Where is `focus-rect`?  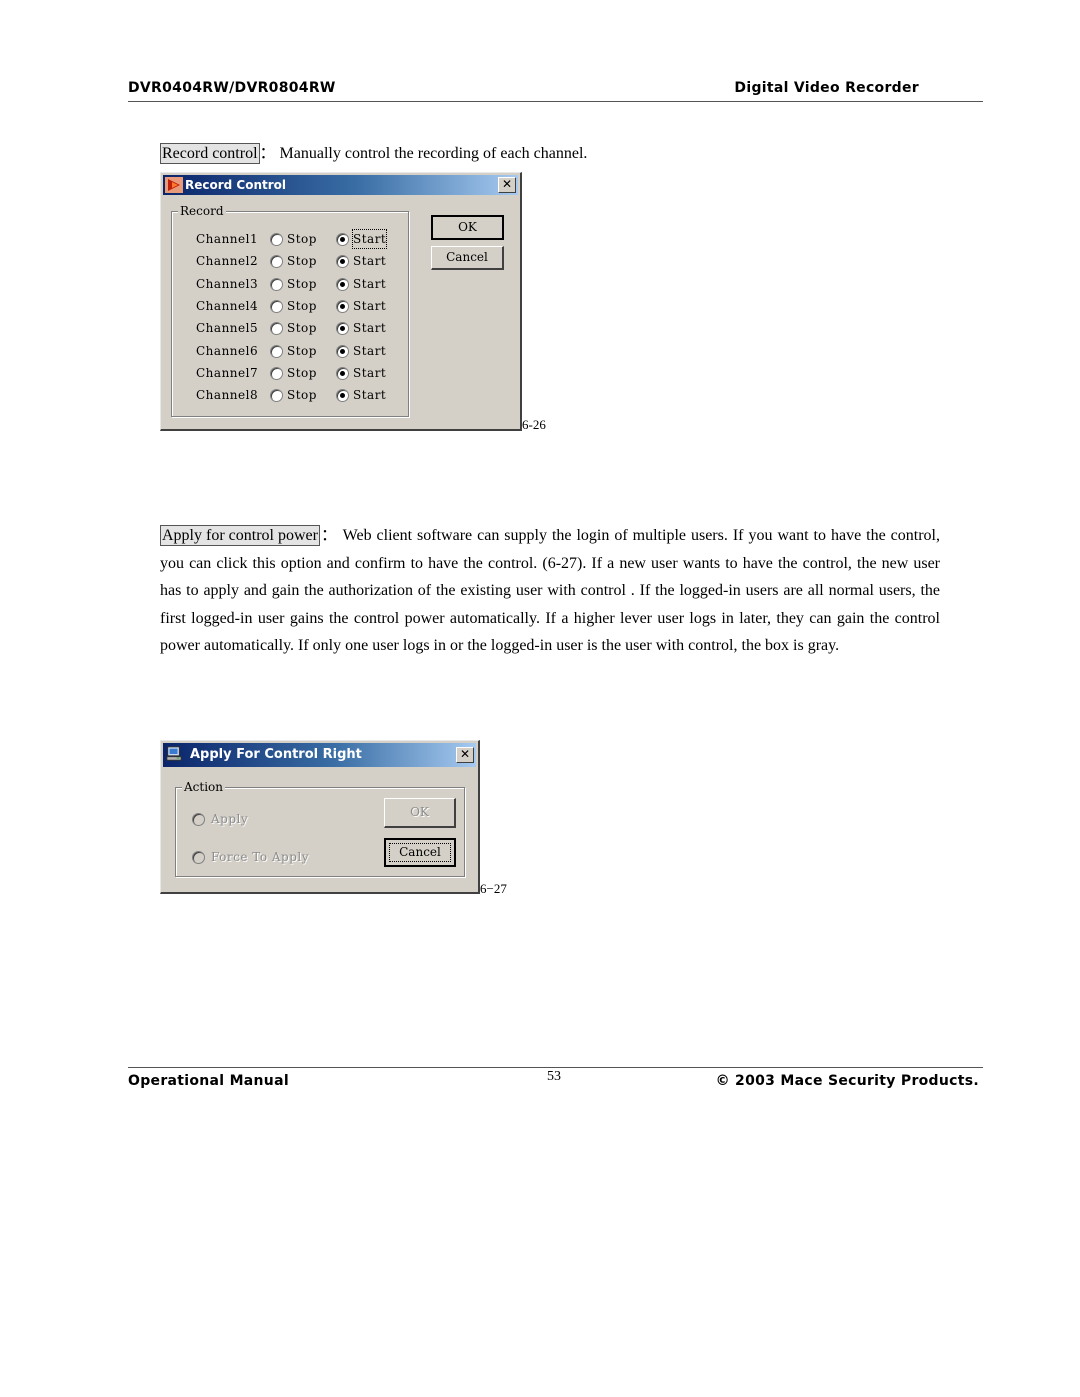
focus-rect is located at coordinates (420, 852).